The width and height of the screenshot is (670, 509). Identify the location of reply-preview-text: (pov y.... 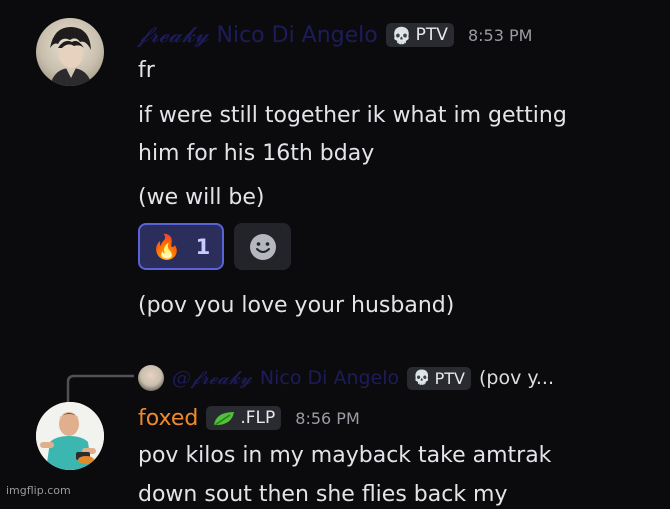
(516, 378).